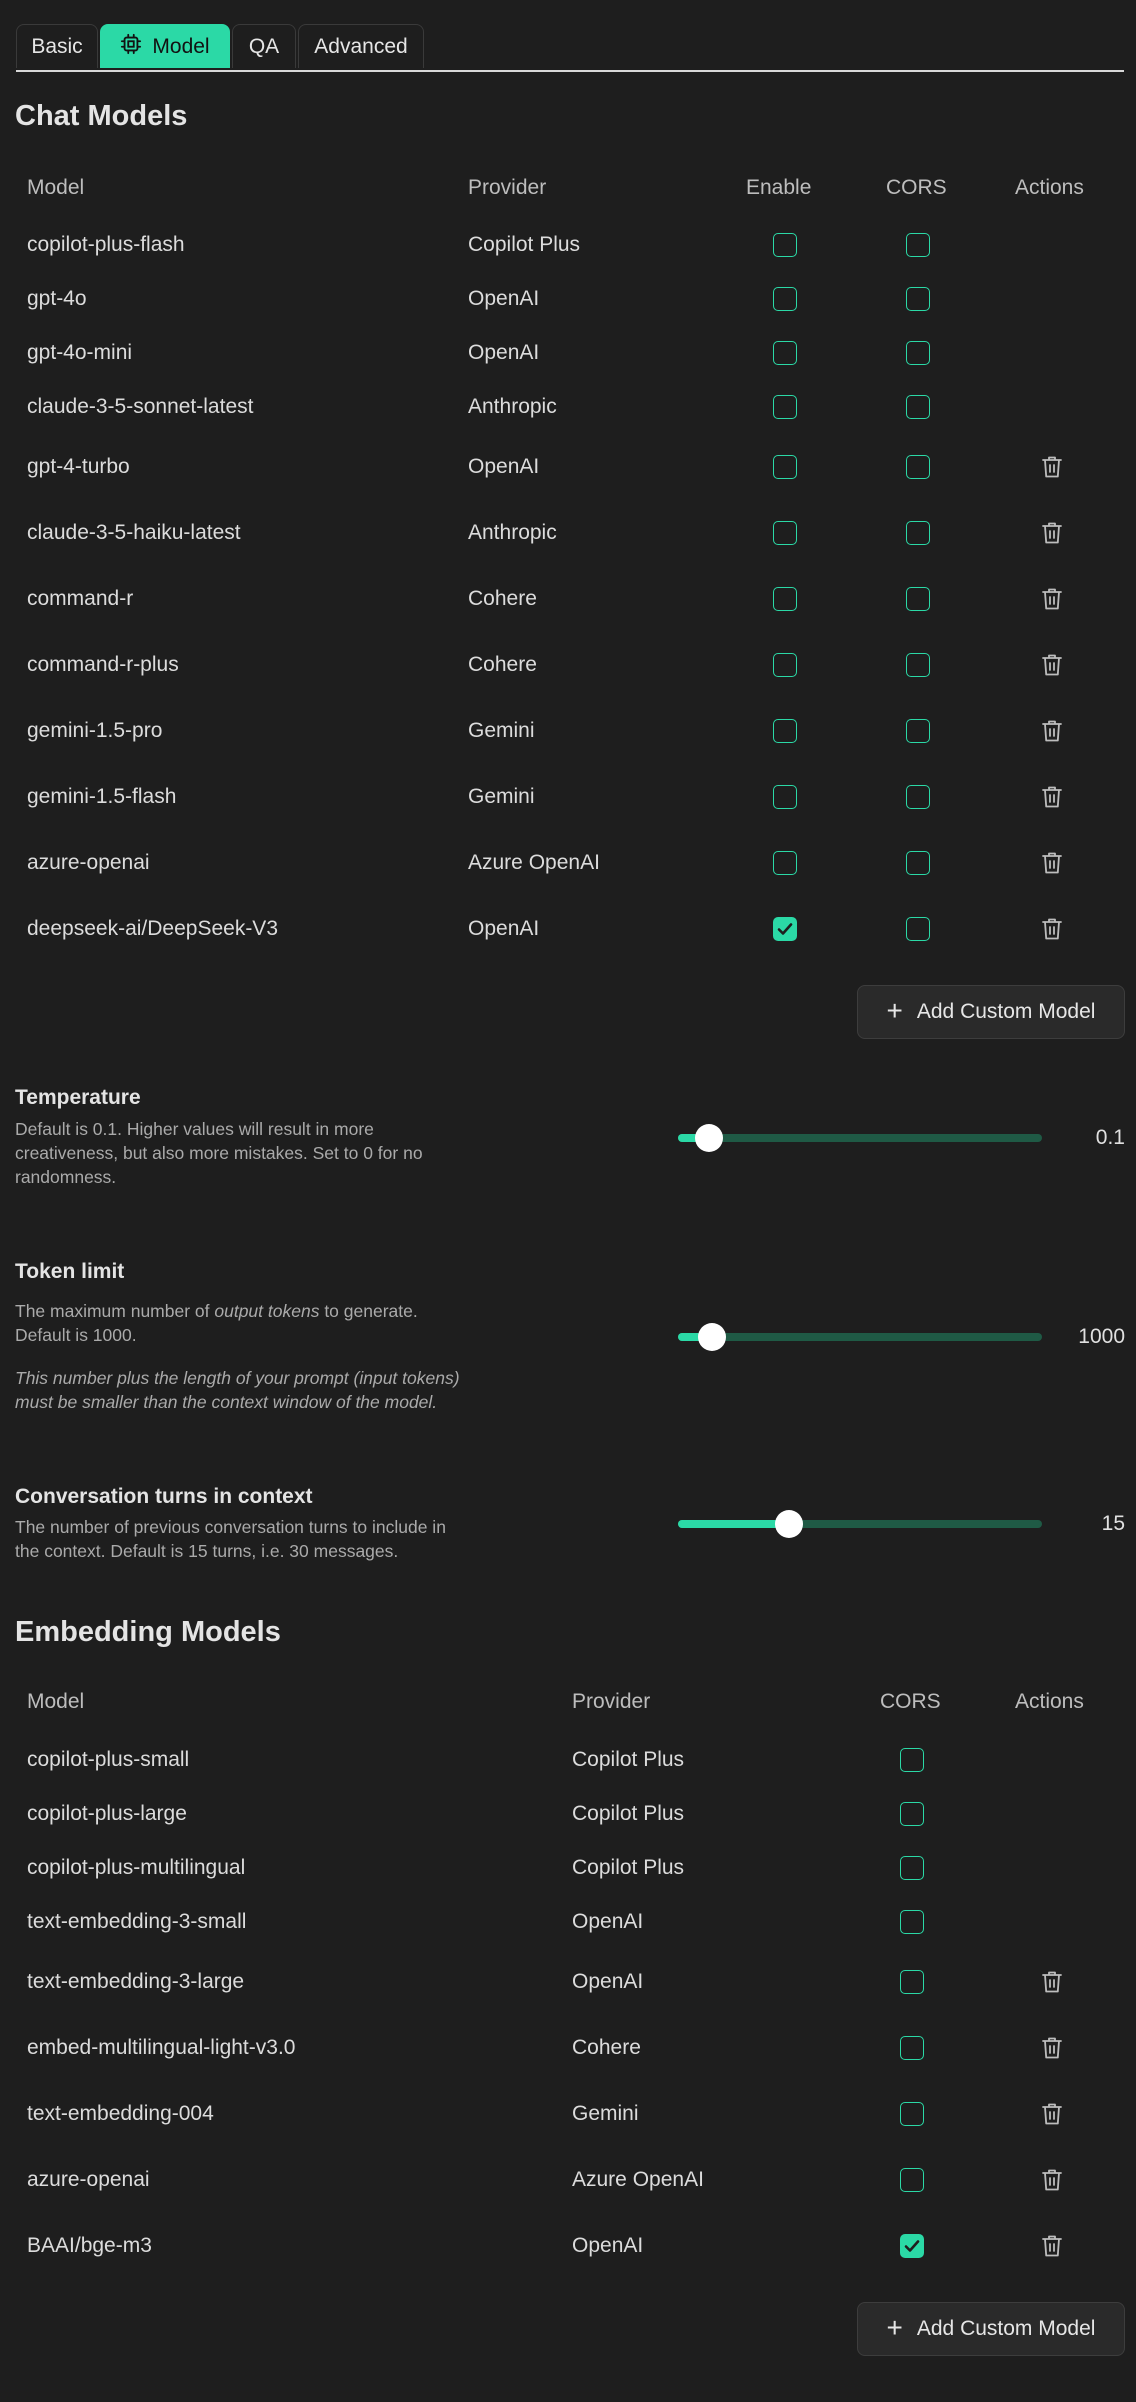 The width and height of the screenshot is (1136, 2402). Describe the element at coordinates (267, 1311) in the screenshot. I see `token-limit-desc-em: output tokens` at that location.